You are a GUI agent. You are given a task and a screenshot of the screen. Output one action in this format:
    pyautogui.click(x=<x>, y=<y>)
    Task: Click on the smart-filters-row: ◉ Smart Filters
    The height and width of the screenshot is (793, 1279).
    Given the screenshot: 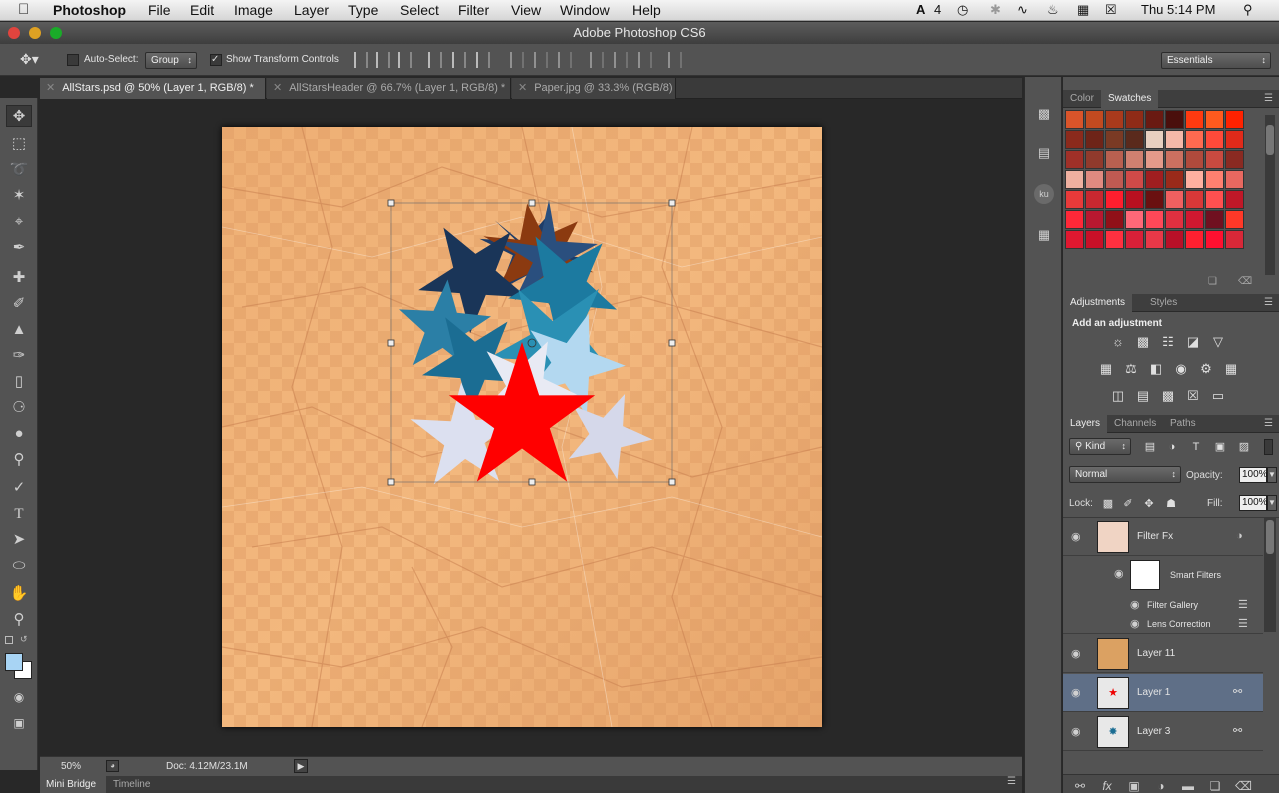 What is the action you would take?
    pyautogui.click(x=1163, y=574)
    